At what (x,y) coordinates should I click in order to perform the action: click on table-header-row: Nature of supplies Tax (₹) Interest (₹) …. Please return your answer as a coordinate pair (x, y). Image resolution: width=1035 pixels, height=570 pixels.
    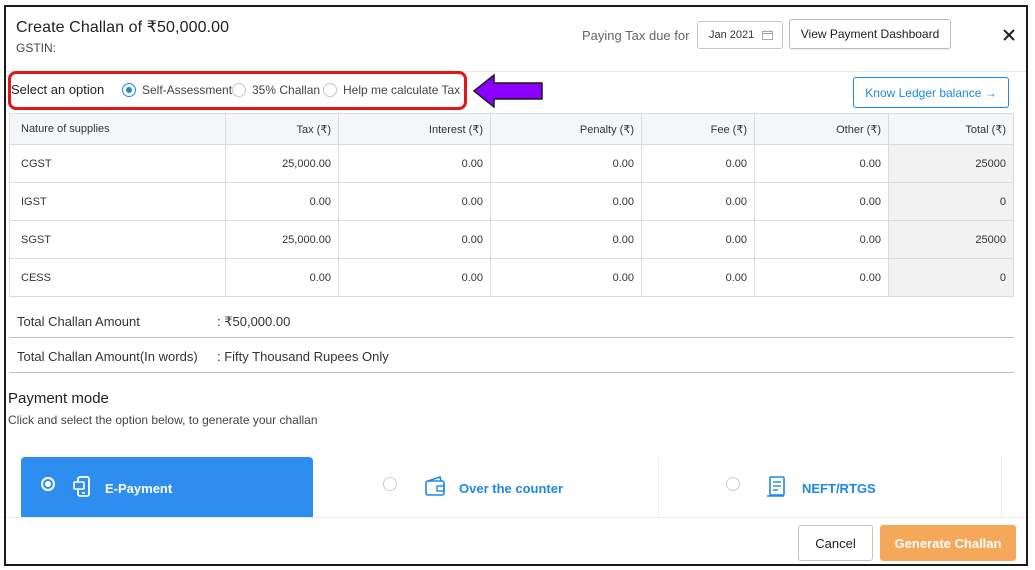
    Looking at the image, I should click on (511, 129).